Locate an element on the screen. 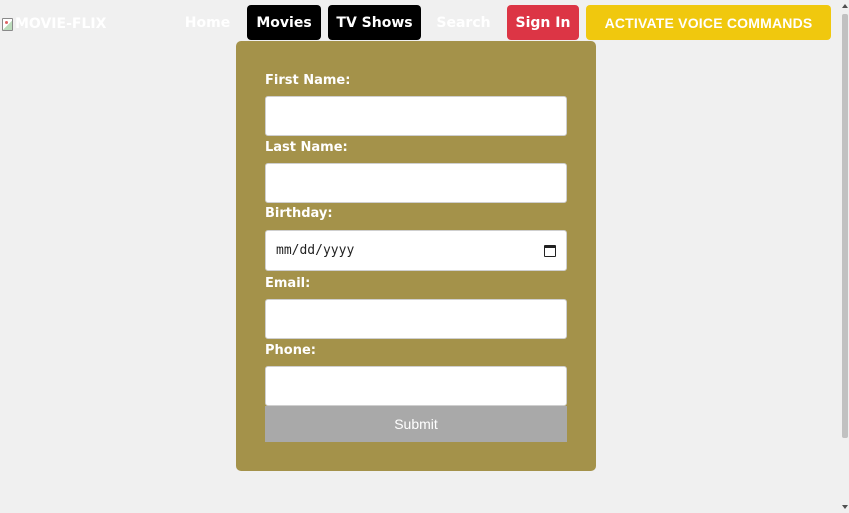 This screenshot has height=513, width=849. last-name-label: Last Name: is located at coordinates (306, 147).